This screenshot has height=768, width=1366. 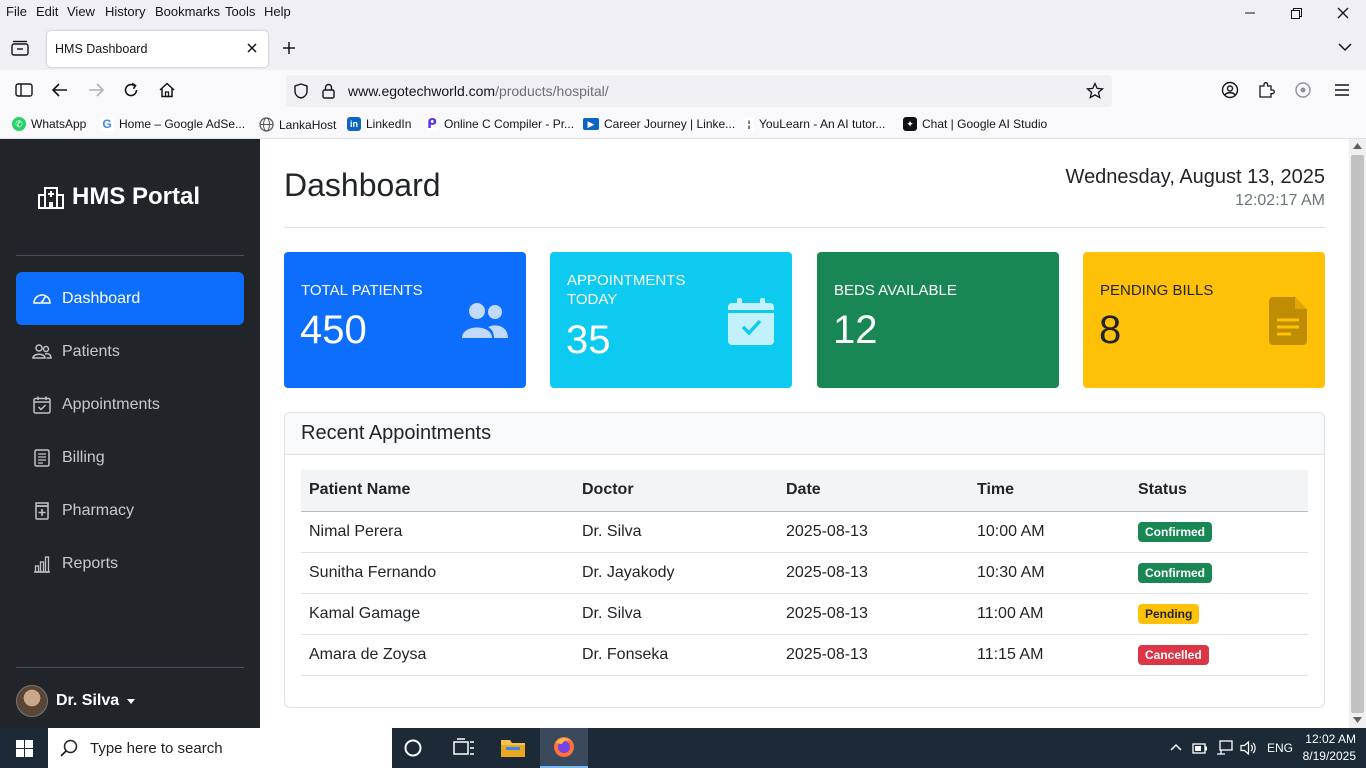 I want to click on hamburger-menu-icon, so click(x=1342, y=90).